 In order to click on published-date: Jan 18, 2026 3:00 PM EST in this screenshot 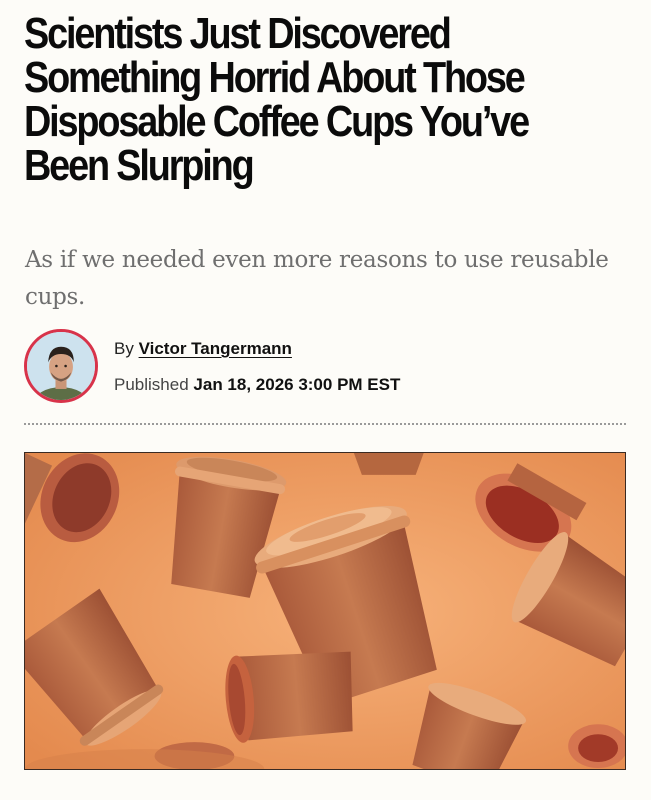, I will do `click(297, 384)`.